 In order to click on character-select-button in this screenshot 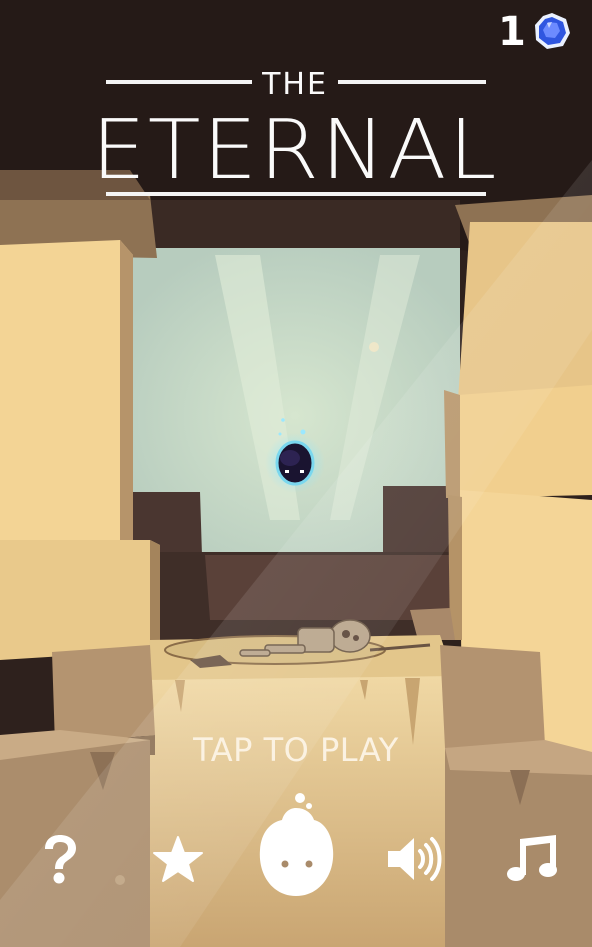, I will do `click(296, 846)`.